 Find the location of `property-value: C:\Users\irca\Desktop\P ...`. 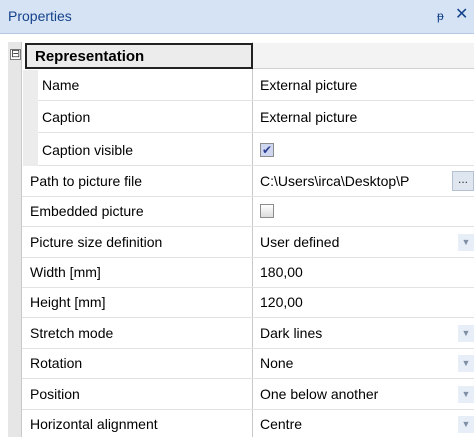

property-value: C:\Users\irca\Desktop\P ... is located at coordinates (364, 181).